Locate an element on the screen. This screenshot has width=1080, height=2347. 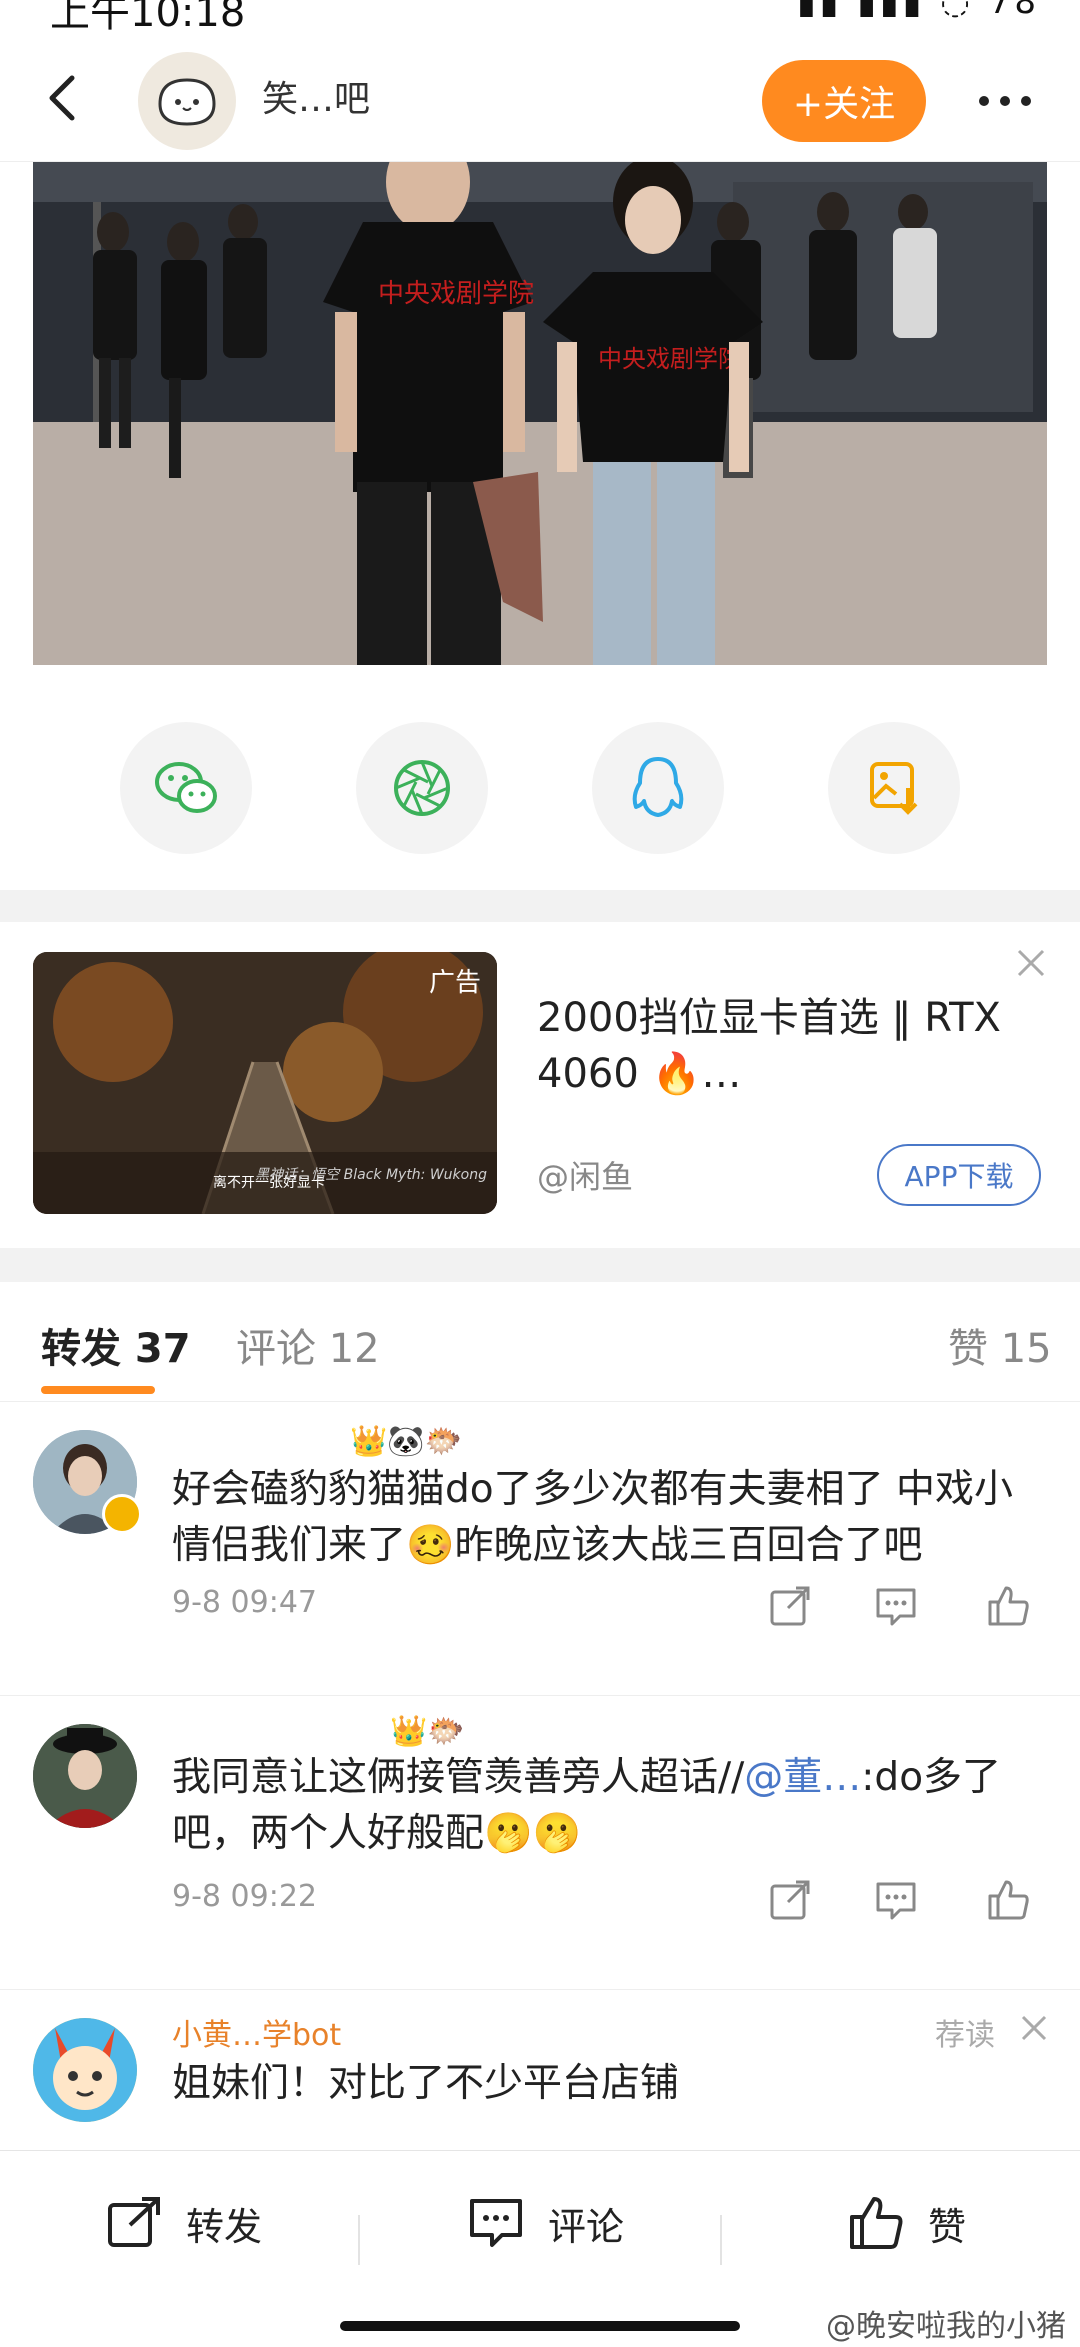
interaction-tabs: 转发 37 评论 12 赞 15 is located at coordinates (540, 1342).